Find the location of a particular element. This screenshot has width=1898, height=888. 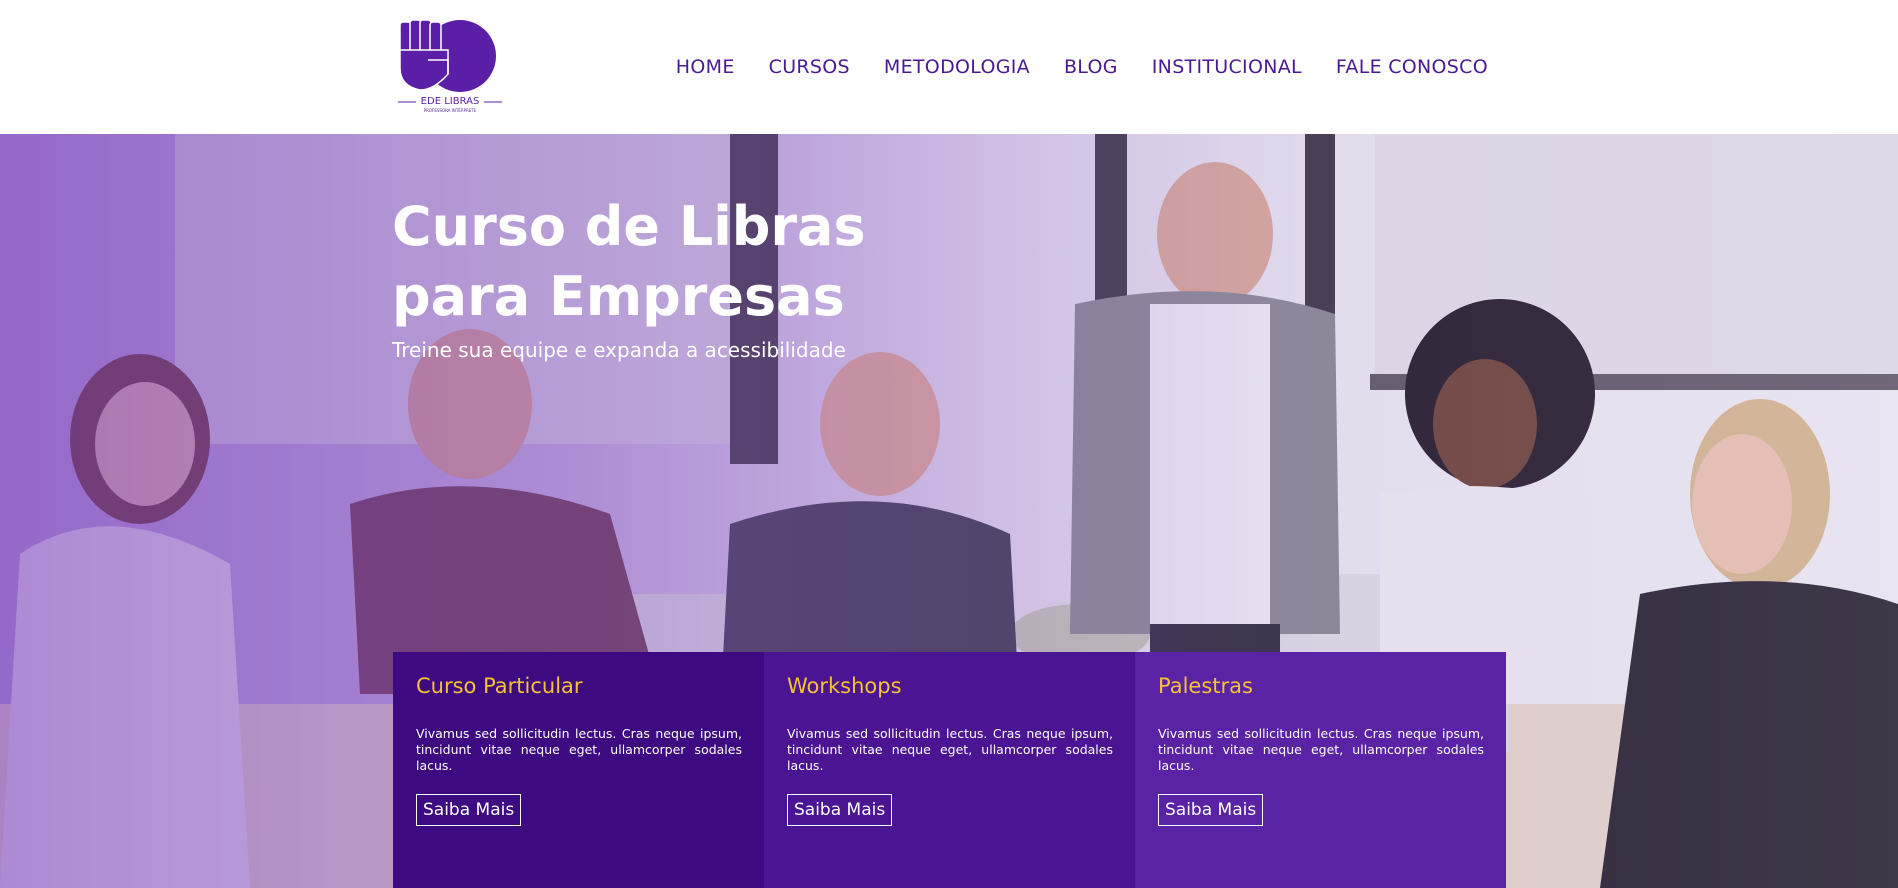

card-title: Curso Particular is located at coordinates (499, 686).